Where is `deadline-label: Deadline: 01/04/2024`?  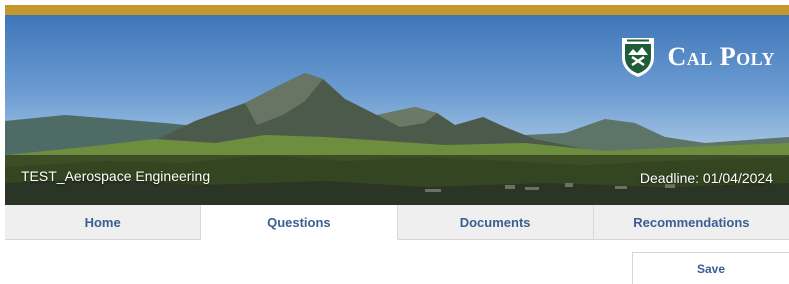 deadline-label: Deadline: 01/04/2024 is located at coordinates (706, 178).